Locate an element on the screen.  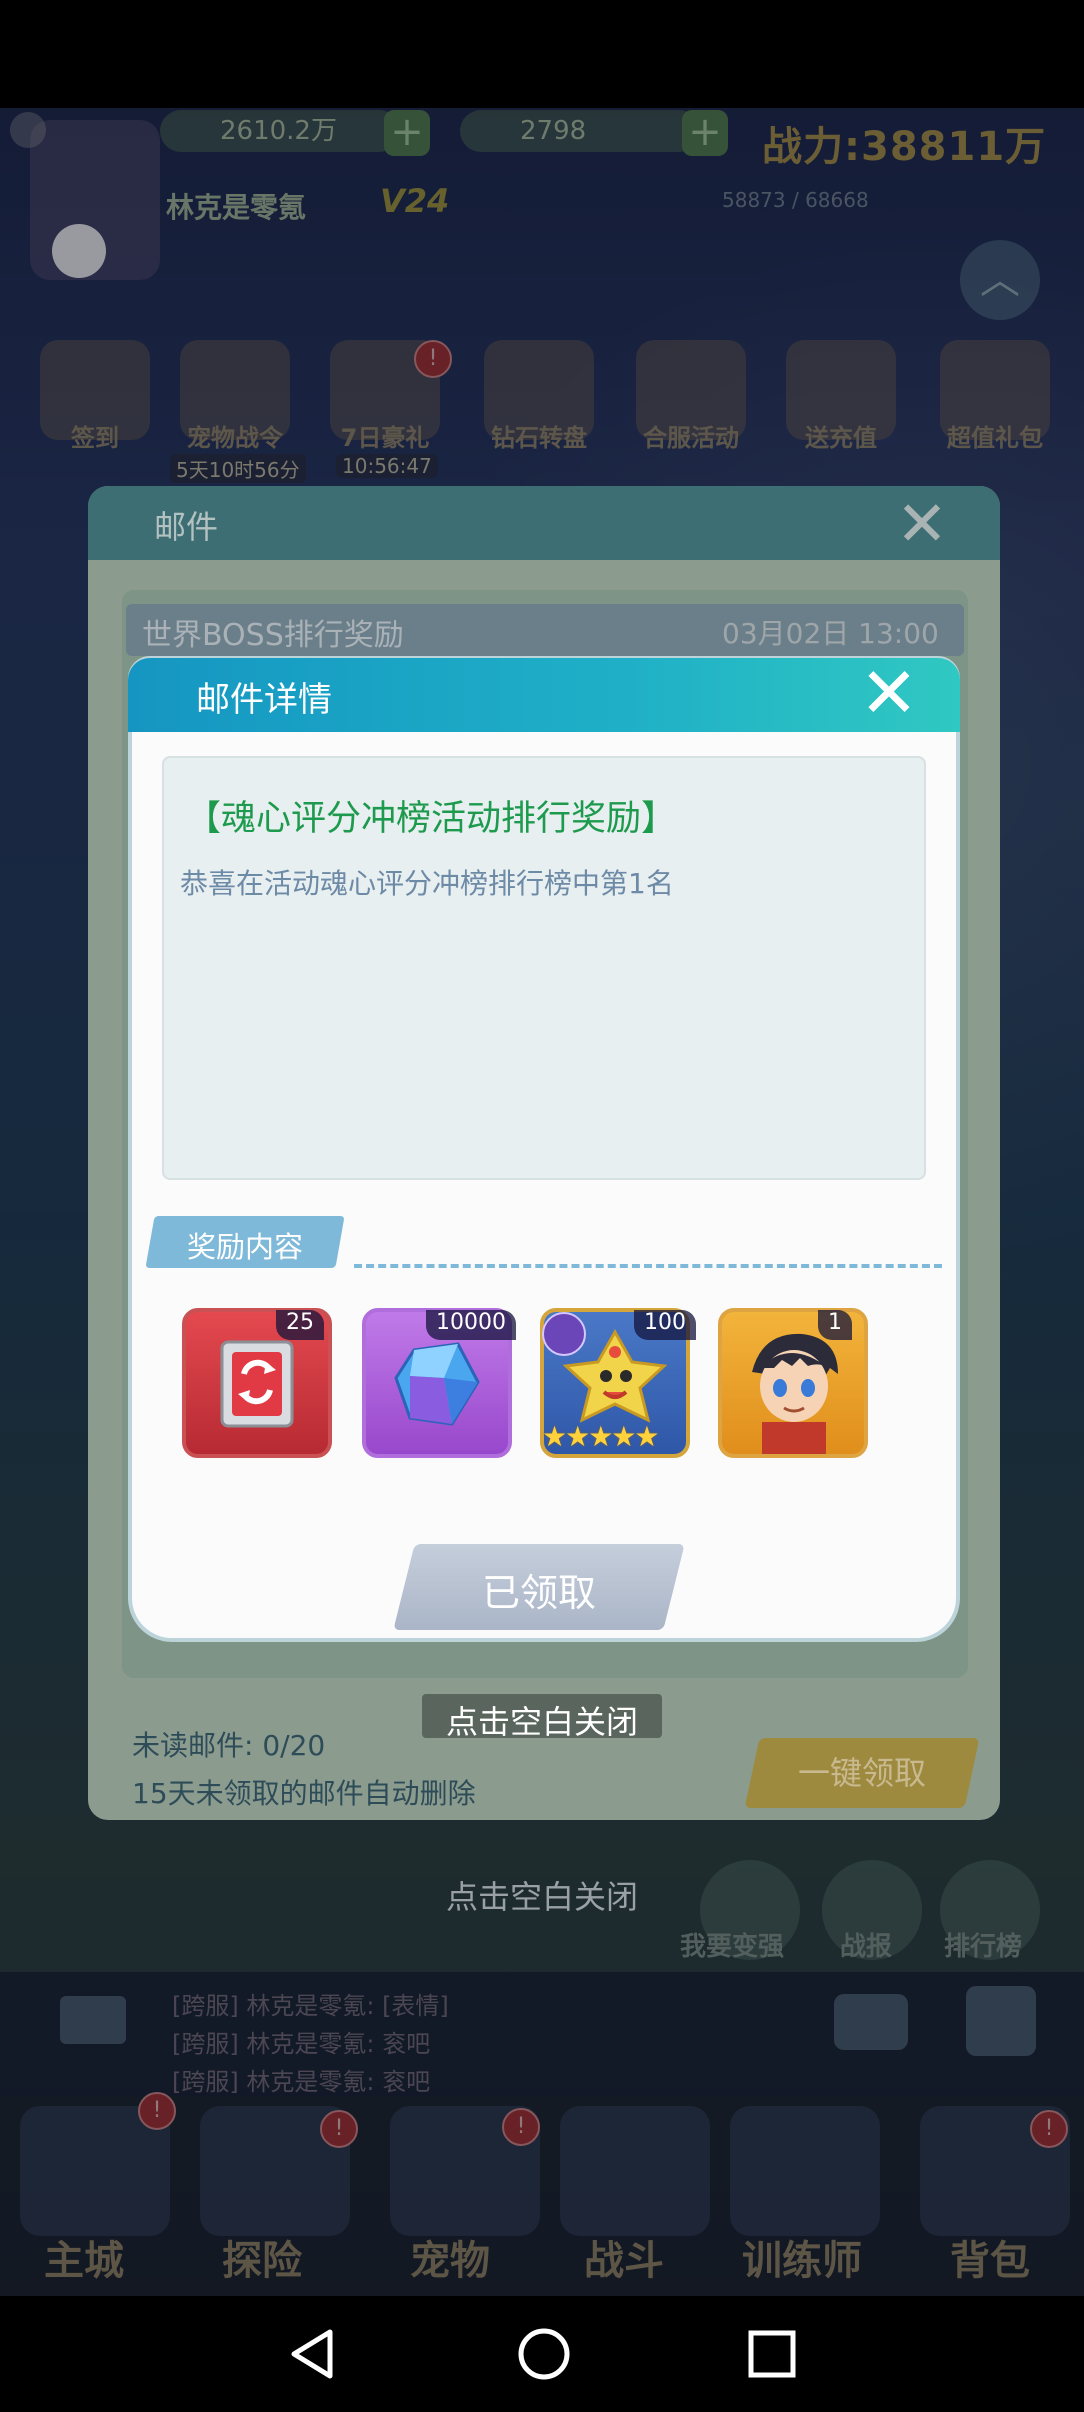
mail-panel-title: 邮件 is located at coordinates (186, 527).